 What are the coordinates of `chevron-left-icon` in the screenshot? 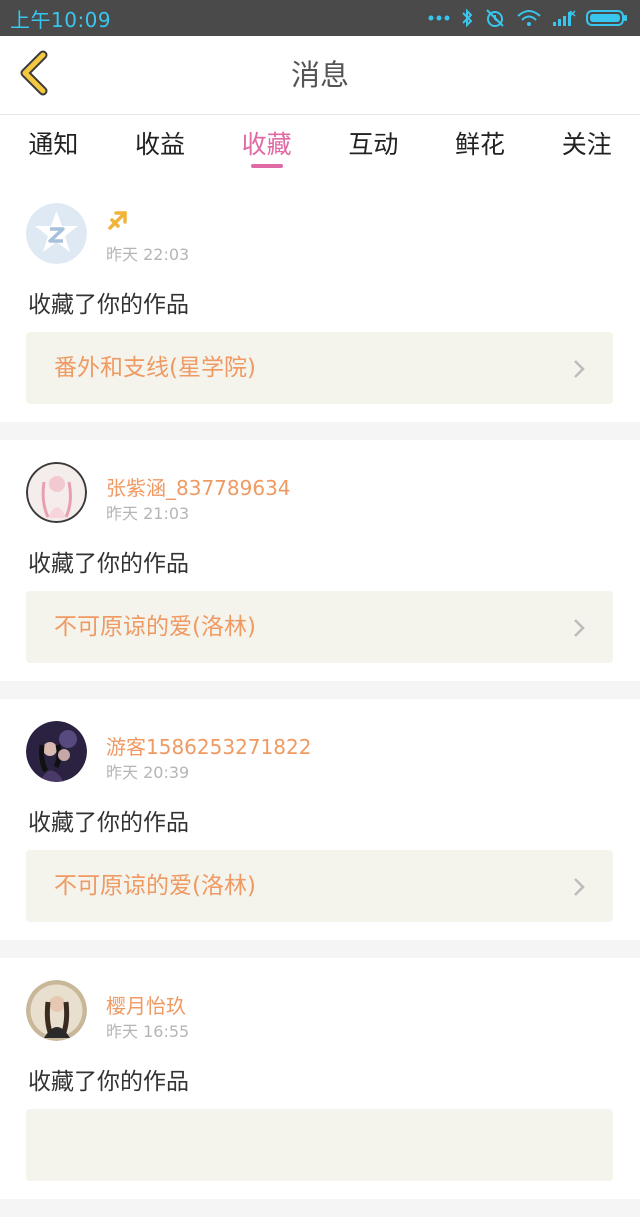 It's located at (34, 75).